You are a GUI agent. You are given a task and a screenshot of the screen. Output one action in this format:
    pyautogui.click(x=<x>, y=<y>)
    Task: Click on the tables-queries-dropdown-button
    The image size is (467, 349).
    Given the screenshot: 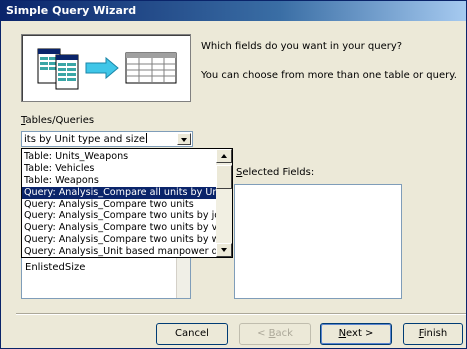 What is the action you would take?
    pyautogui.click(x=184, y=139)
    